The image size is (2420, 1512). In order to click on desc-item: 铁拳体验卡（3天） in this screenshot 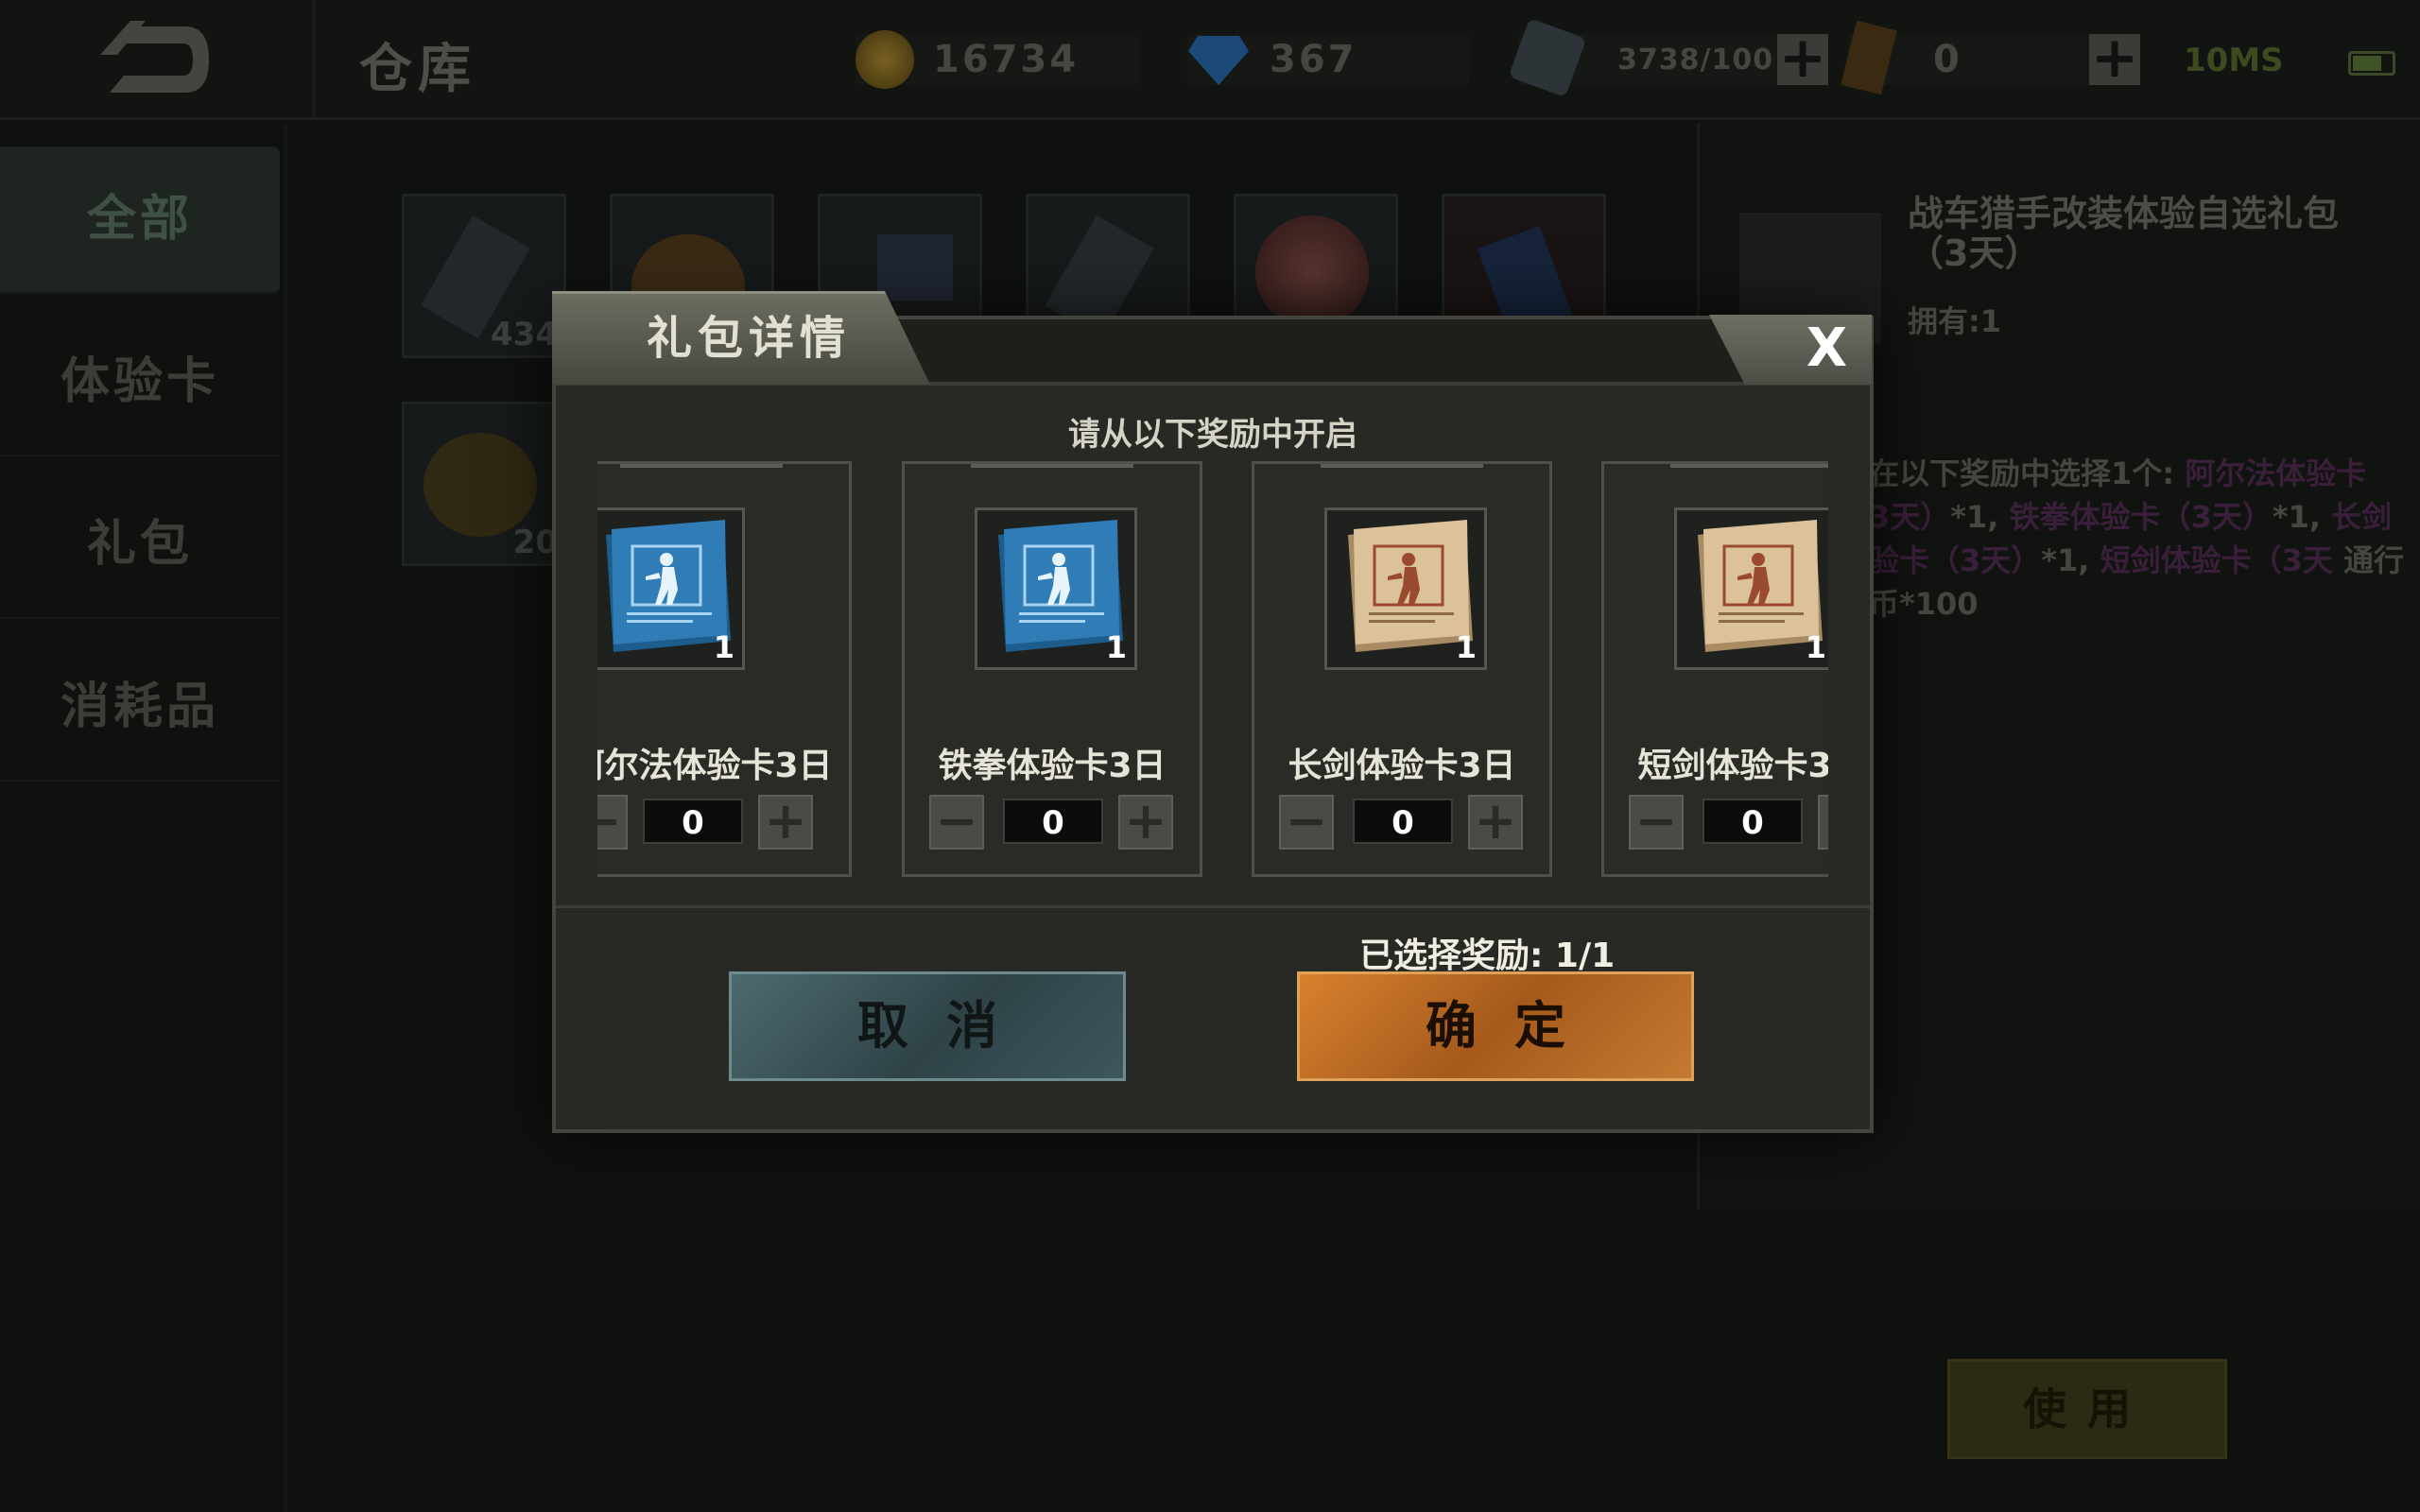, I will do `click(2141, 517)`.